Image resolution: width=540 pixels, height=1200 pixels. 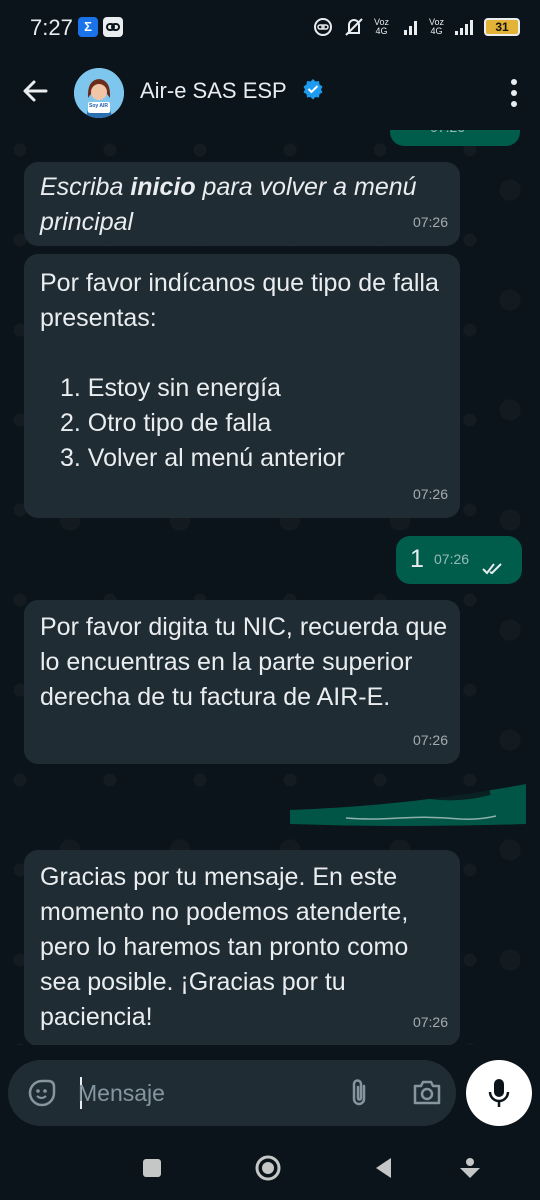 I want to click on microphone-icon, so click(x=499, y=1093).